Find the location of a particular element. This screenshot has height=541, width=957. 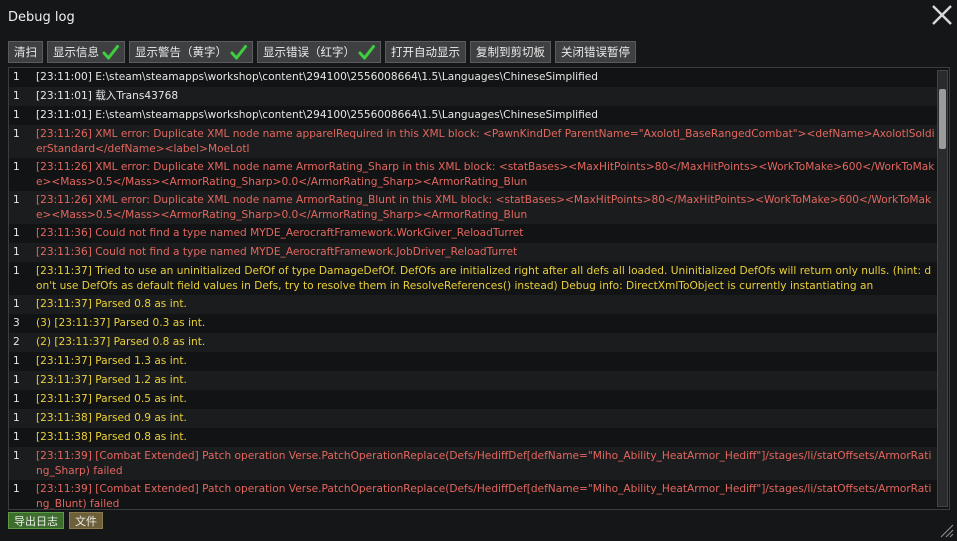

log-row: 1 [23:11:01] 载入Trans43768 is located at coordinates (473, 96).